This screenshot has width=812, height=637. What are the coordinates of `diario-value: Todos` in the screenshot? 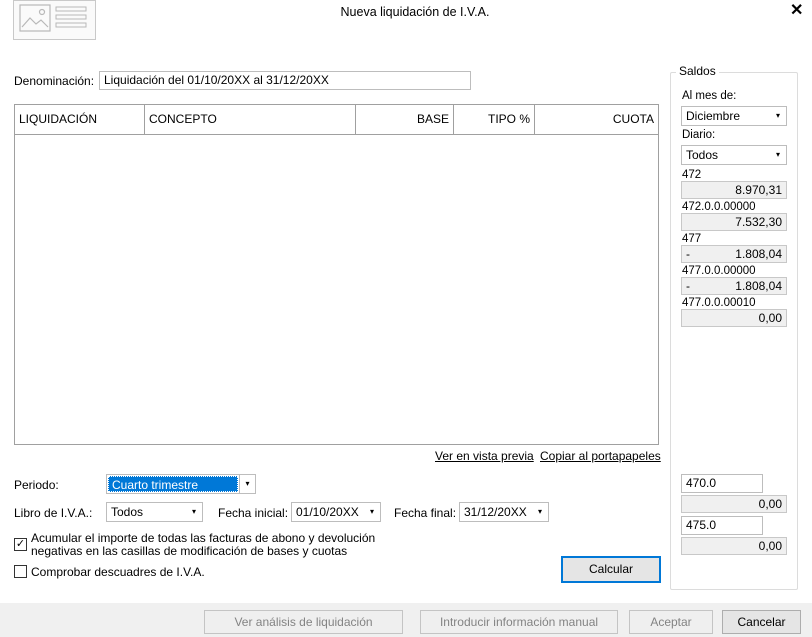 It's located at (702, 155).